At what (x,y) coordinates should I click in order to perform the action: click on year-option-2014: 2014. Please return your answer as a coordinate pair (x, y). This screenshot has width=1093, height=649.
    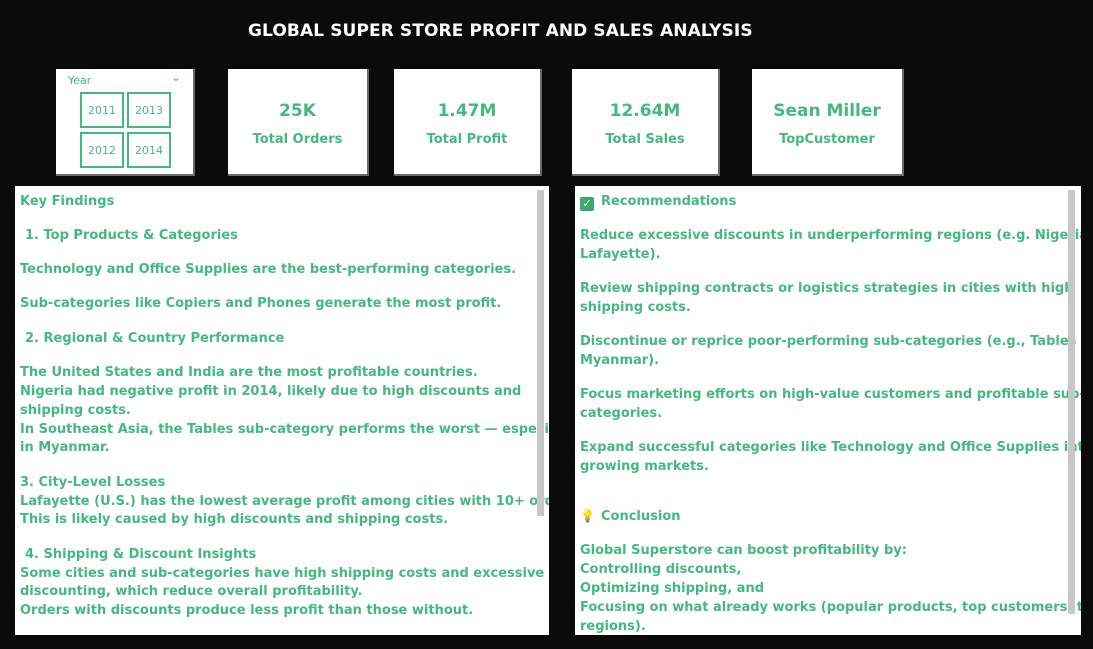
    Looking at the image, I should click on (149, 150).